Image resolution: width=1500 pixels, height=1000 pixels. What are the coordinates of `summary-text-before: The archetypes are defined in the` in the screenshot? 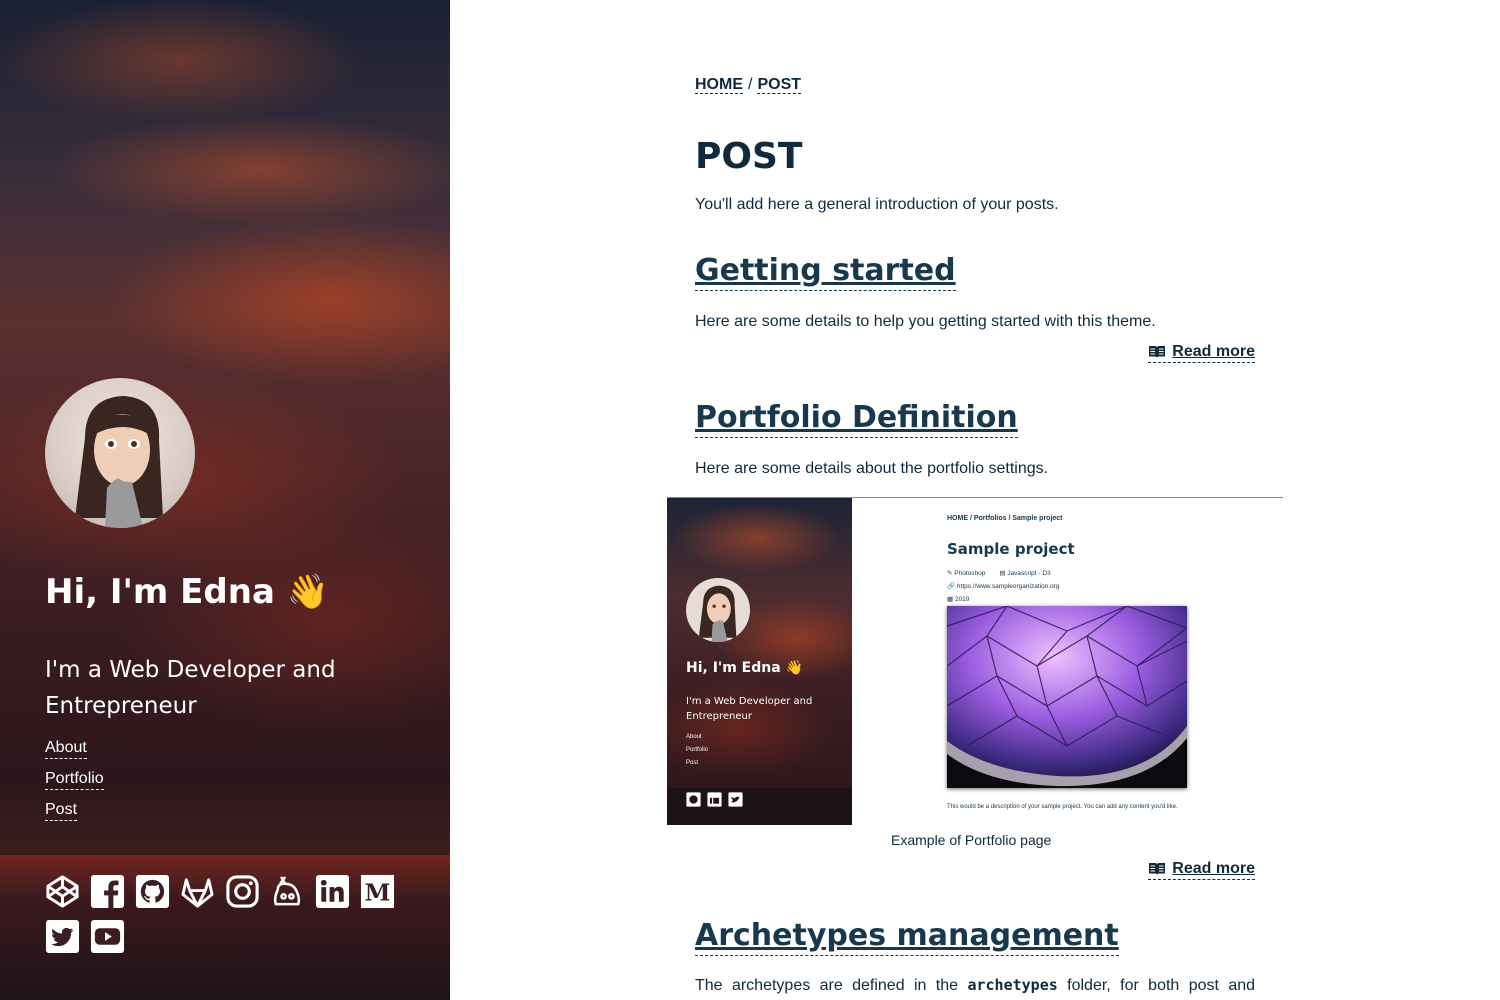 It's located at (827, 985).